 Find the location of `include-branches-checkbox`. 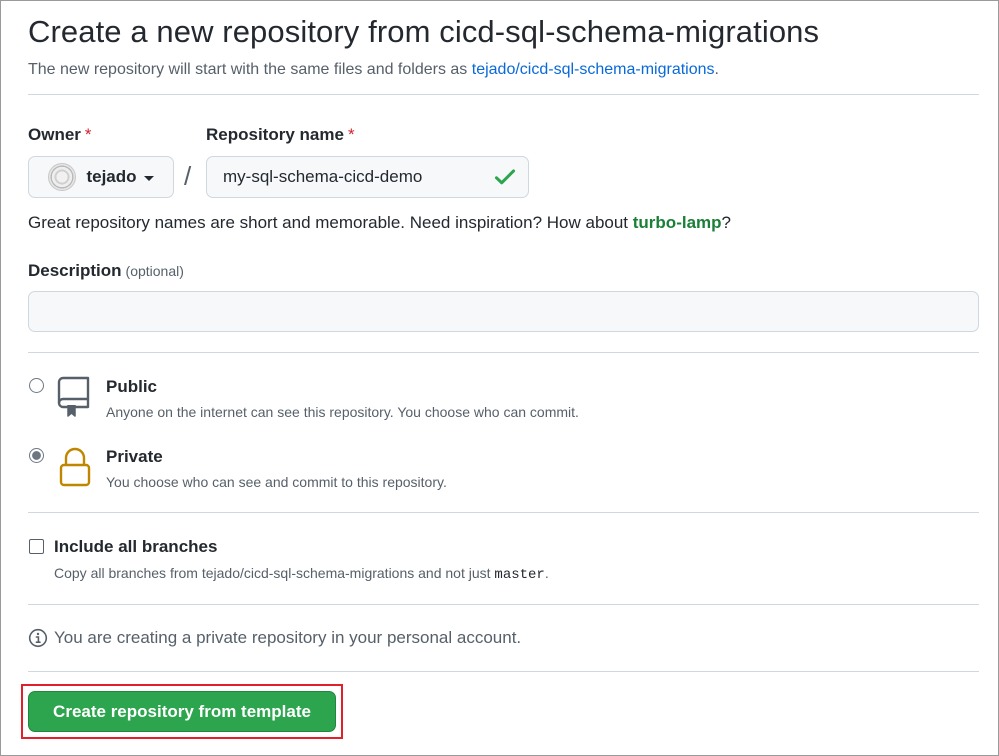

include-branches-checkbox is located at coordinates (36, 546).